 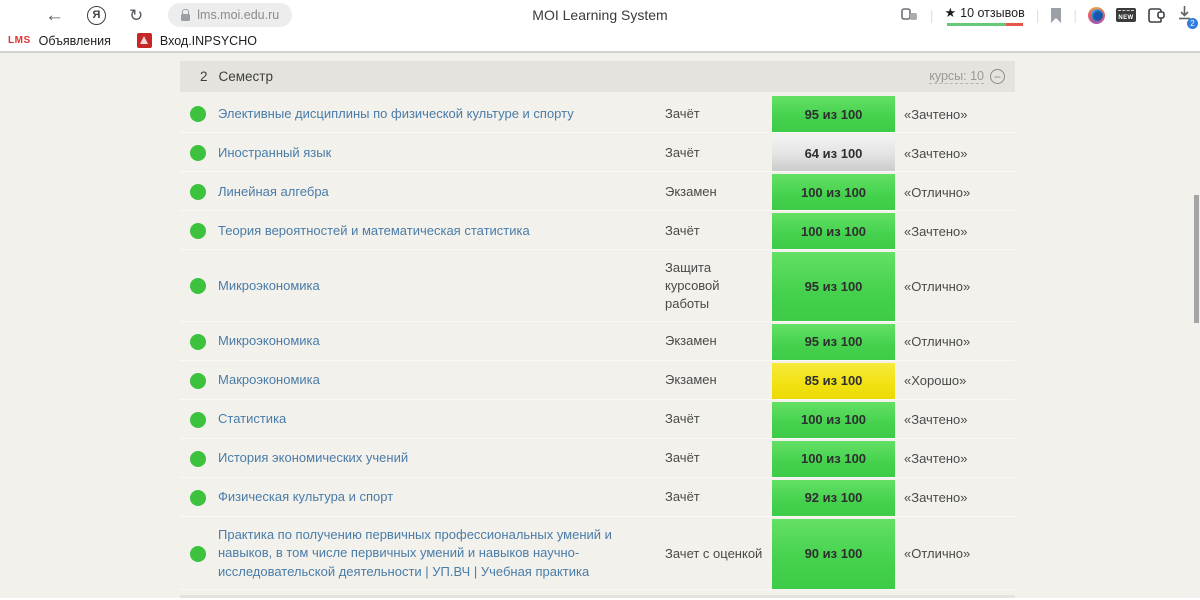 I want to click on table-row: Статистика Зачёт 100 из 100 «Зачтено», so click(x=597, y=420).